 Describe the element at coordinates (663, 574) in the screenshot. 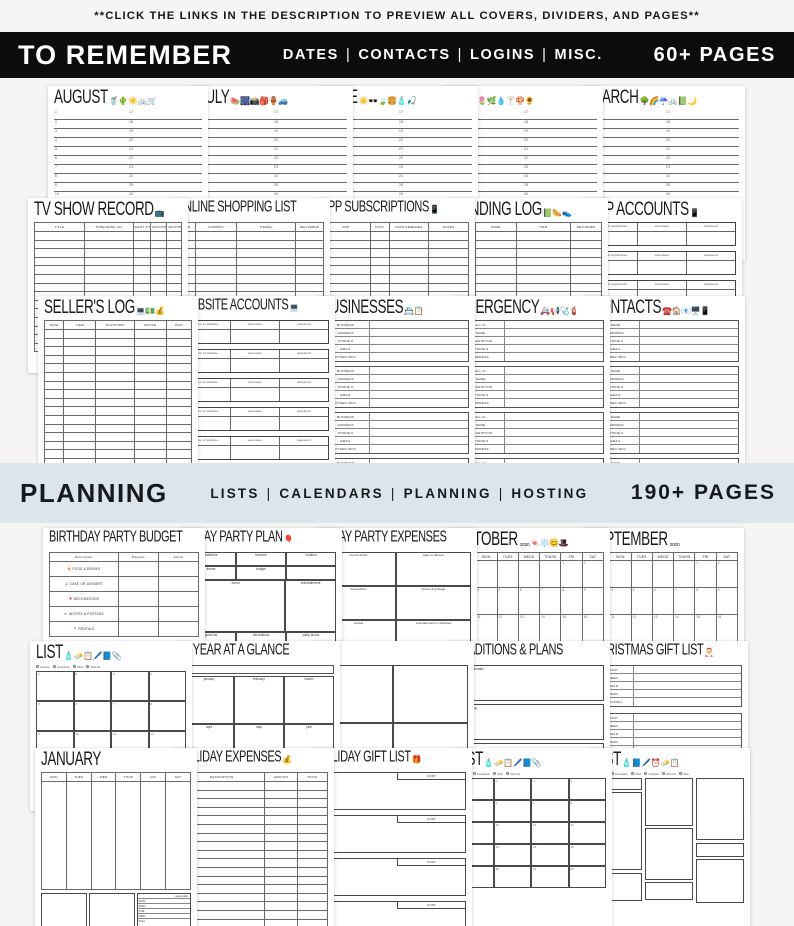

I see `calendar-day` at that location.